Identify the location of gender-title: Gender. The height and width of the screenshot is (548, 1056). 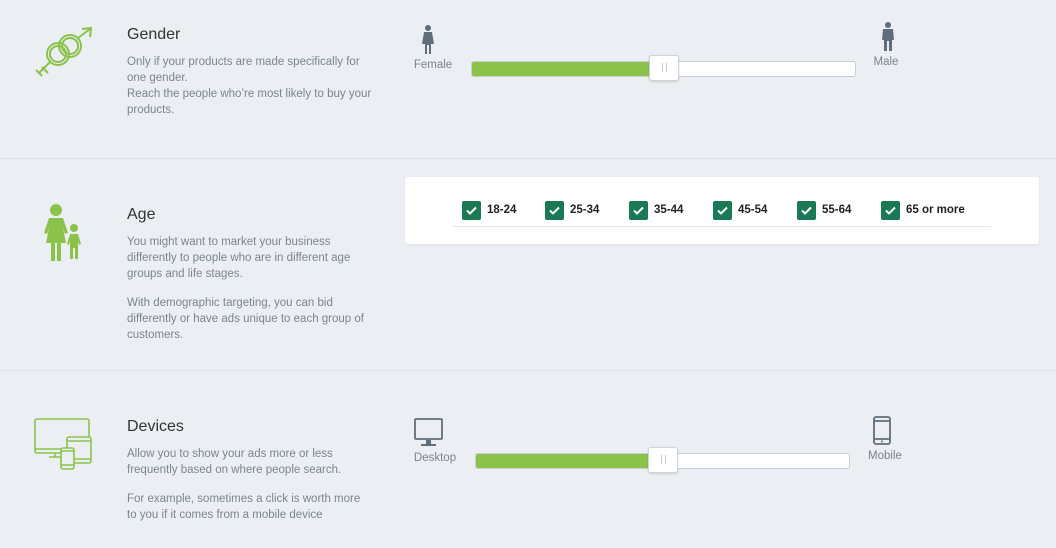
(154, 34).